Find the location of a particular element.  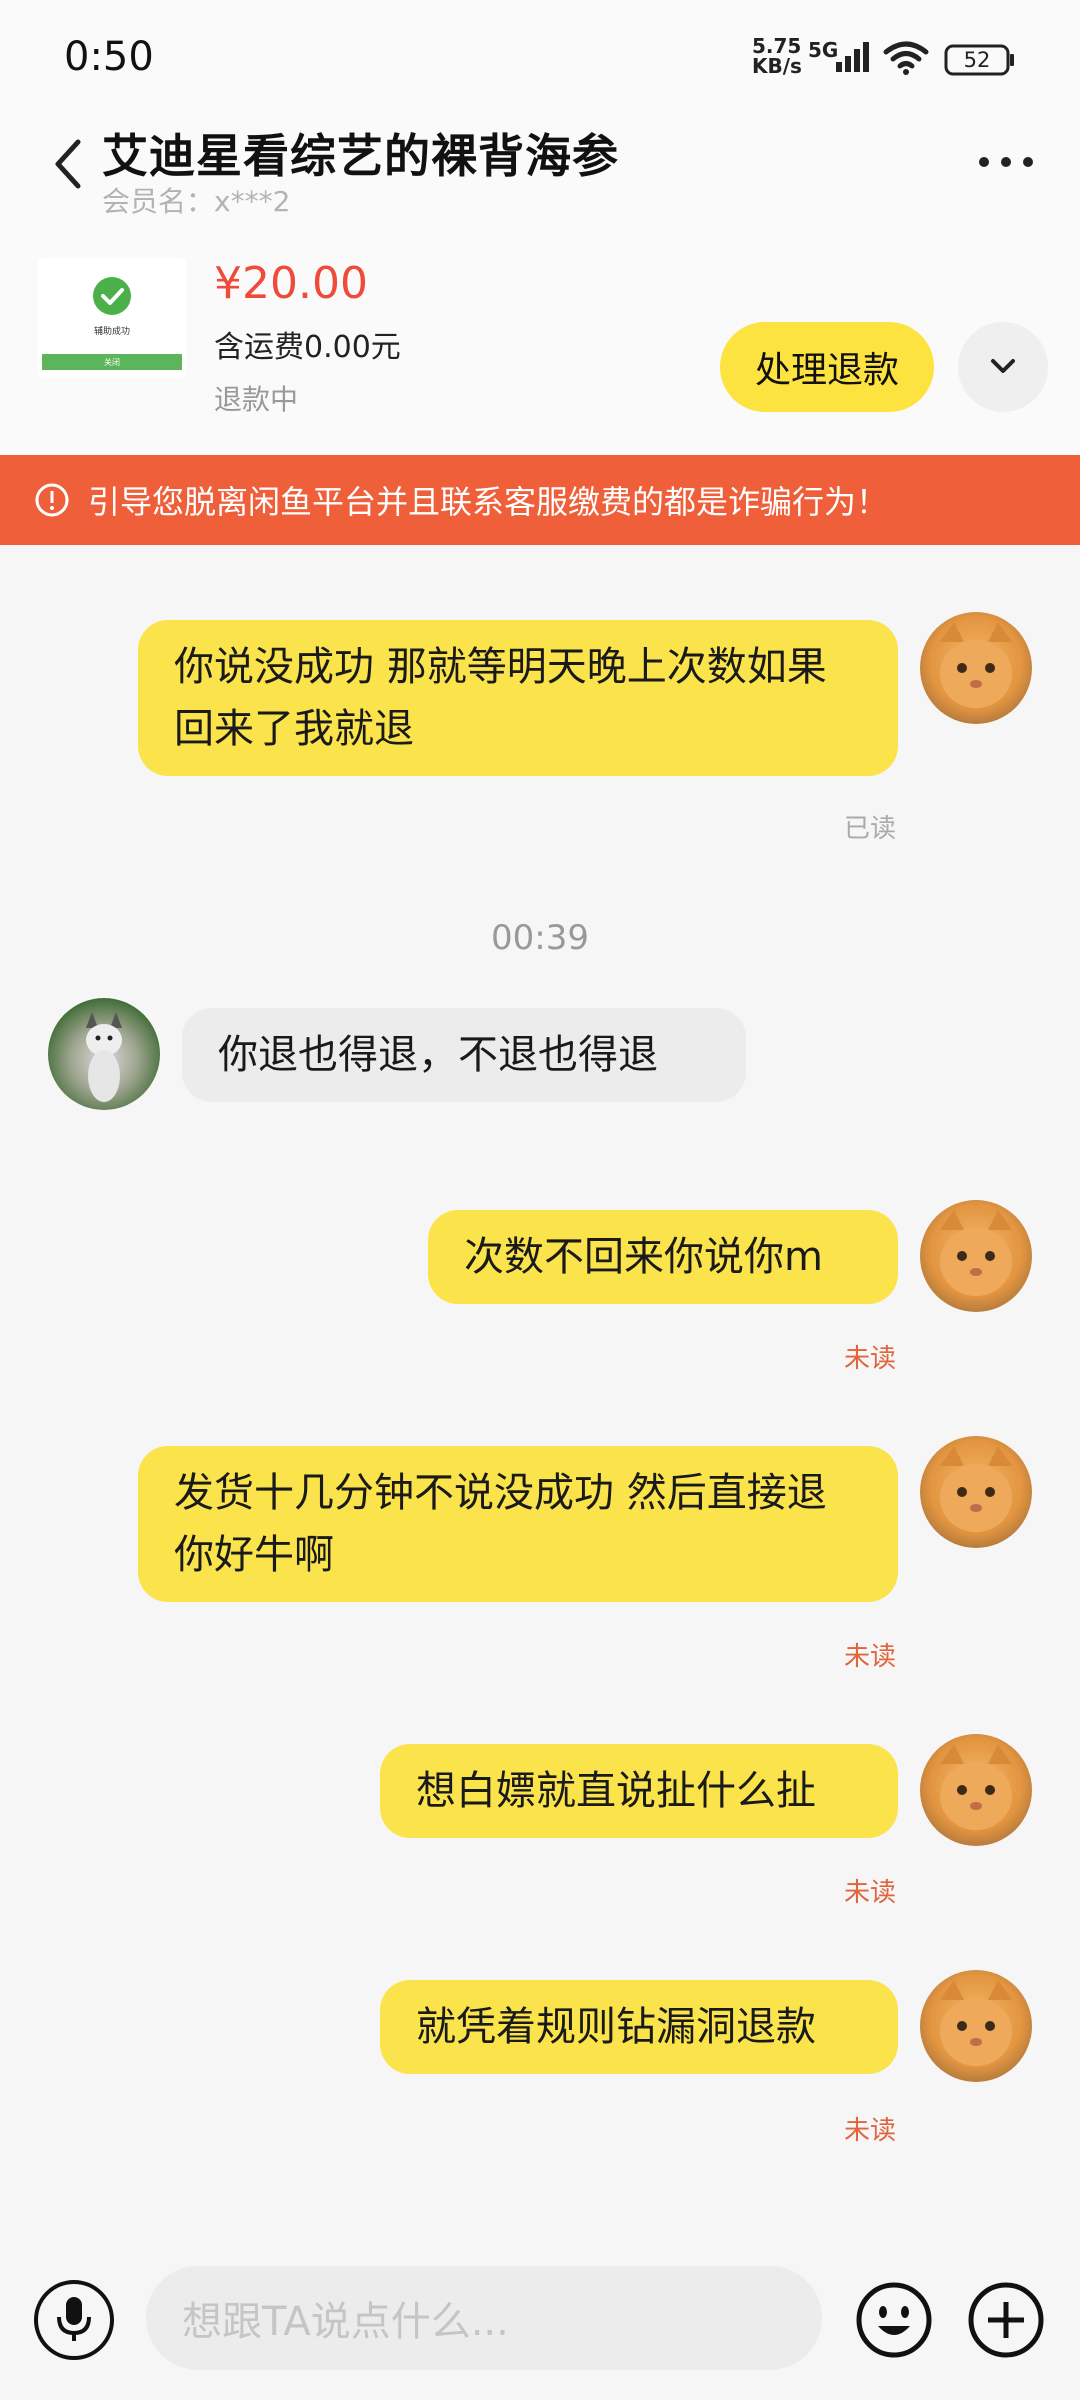

expand-button is located at coordinates (1003, 367).